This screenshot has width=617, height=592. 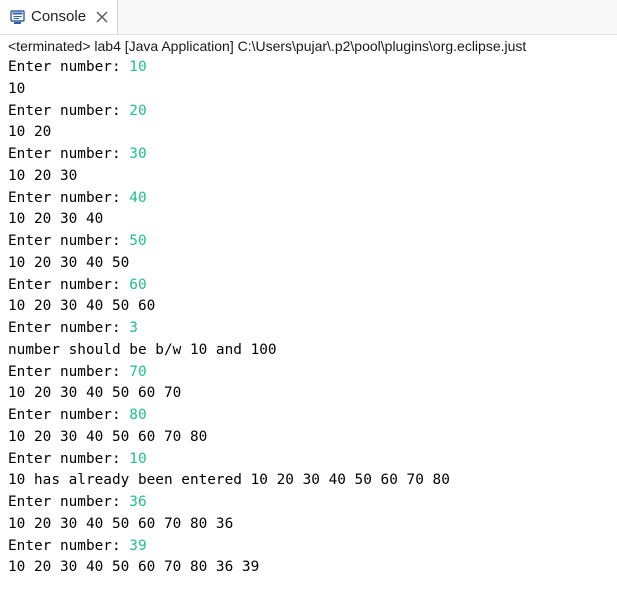 What do you see at coordinates (138, 415) in the screenshot?
I see `console-user-input: 80` at bounding box center [138, 415].